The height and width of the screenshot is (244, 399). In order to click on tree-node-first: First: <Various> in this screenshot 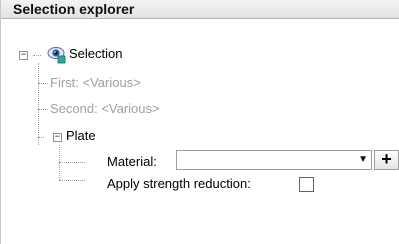, I will do `click(95, 82)`.